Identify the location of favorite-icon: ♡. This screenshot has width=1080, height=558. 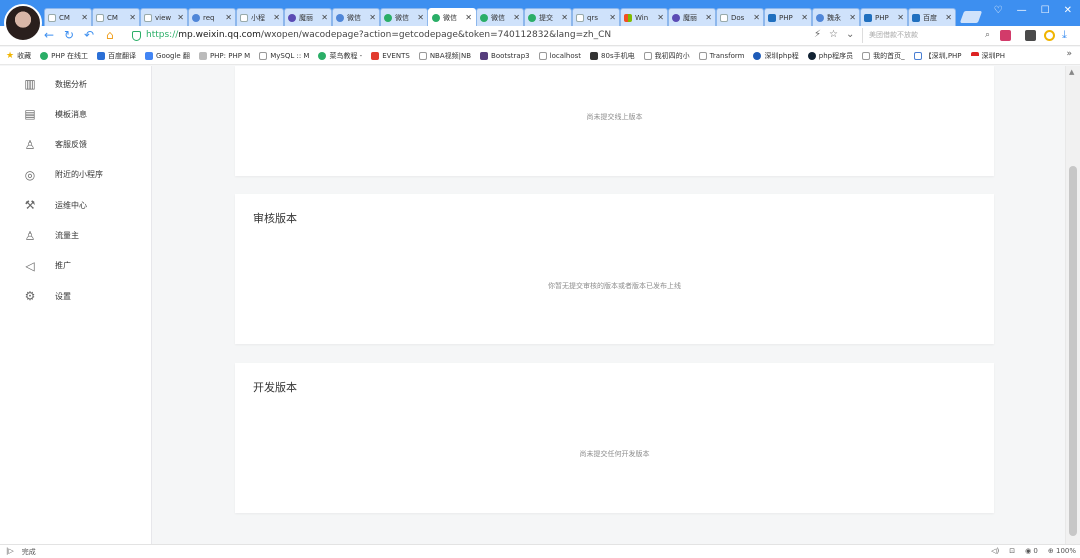
(998, 10).